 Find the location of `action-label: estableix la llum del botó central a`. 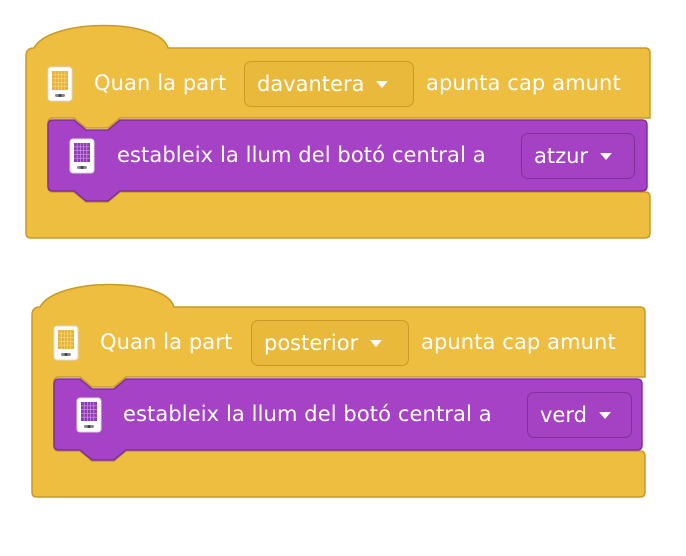

action-label: estableix la llum del botó central a is located at coordinates (307, 414).